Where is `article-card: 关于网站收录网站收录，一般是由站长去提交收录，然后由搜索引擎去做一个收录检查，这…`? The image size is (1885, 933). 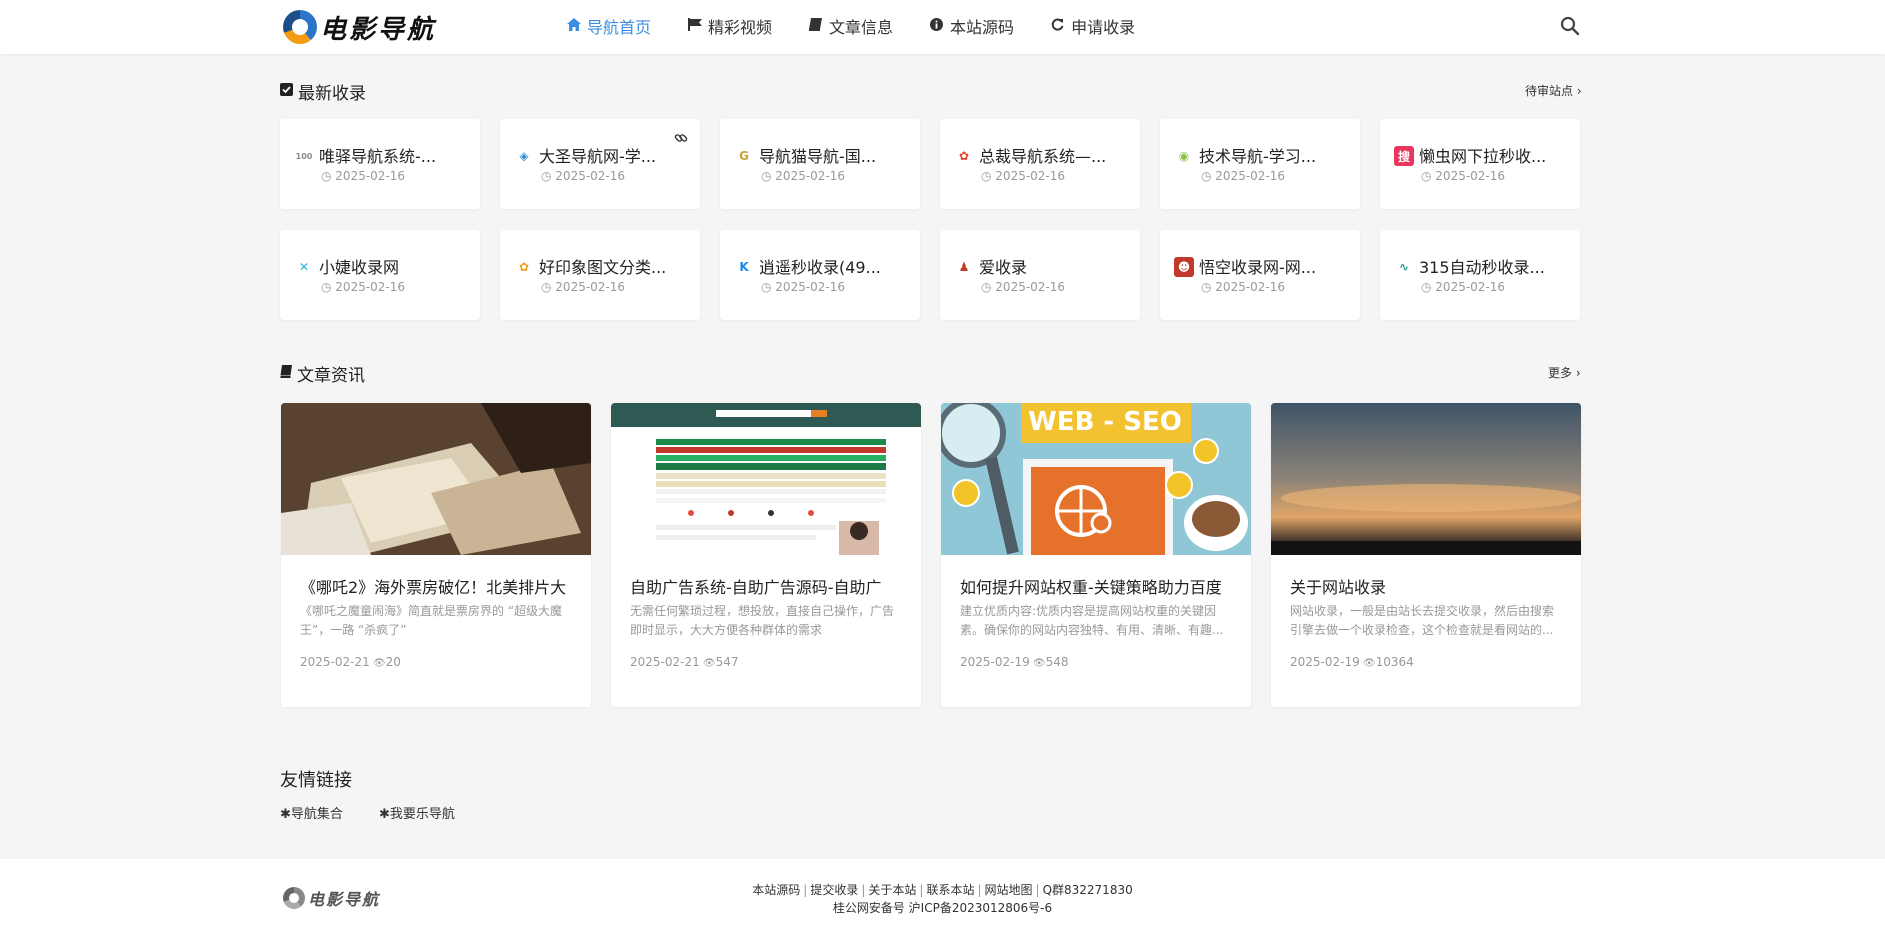
article-card: 关于网站收录网站收录，一般是由站长去提交收录，然后由搜索引擎去做一个收录检查，这… is located at coordinates (1426, 555).